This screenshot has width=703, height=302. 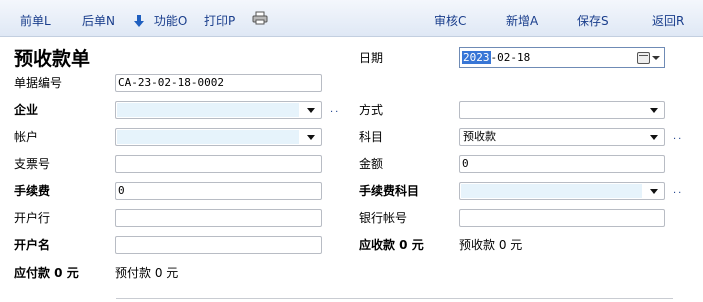 I want to click on prepaid-summary: 预收款 0 元, so click(x=491, y=245).